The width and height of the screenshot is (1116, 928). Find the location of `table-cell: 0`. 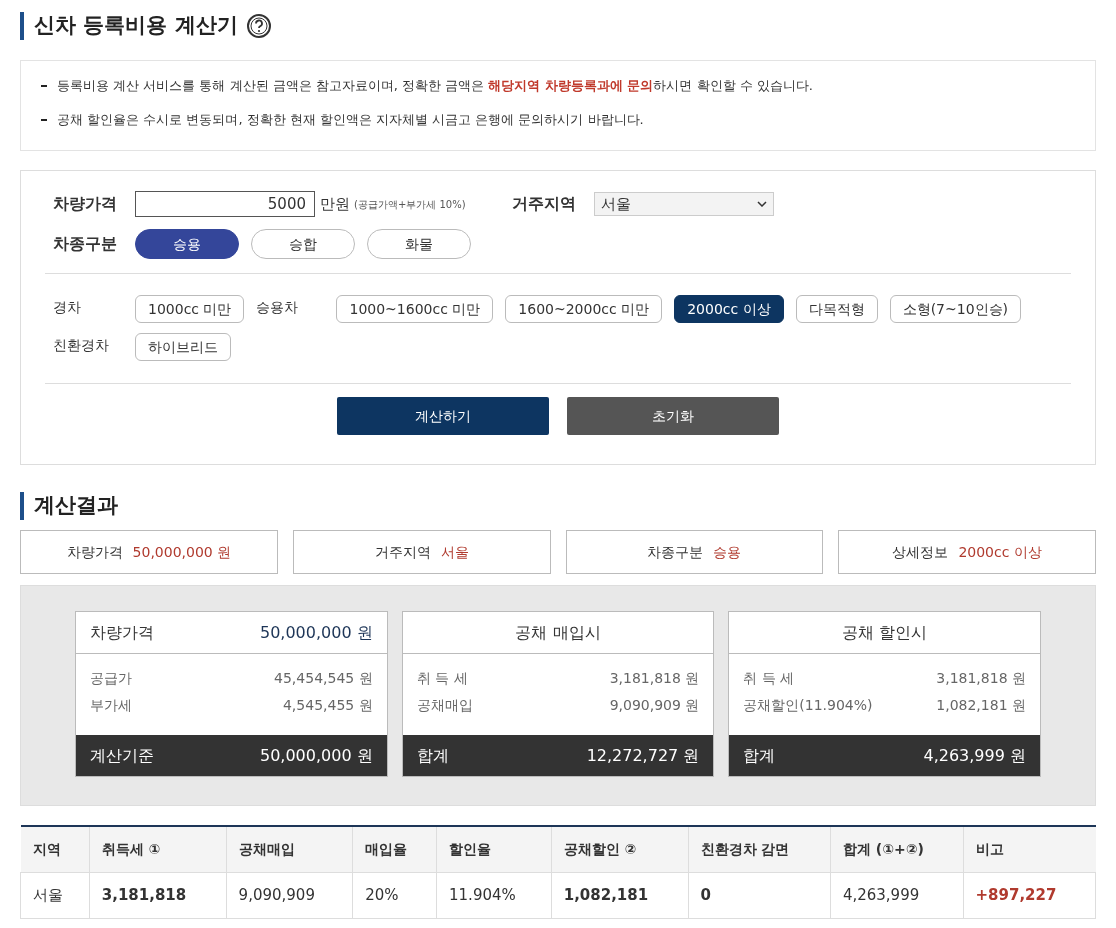

table-cell: 0 is located at coordinates (759, 895).